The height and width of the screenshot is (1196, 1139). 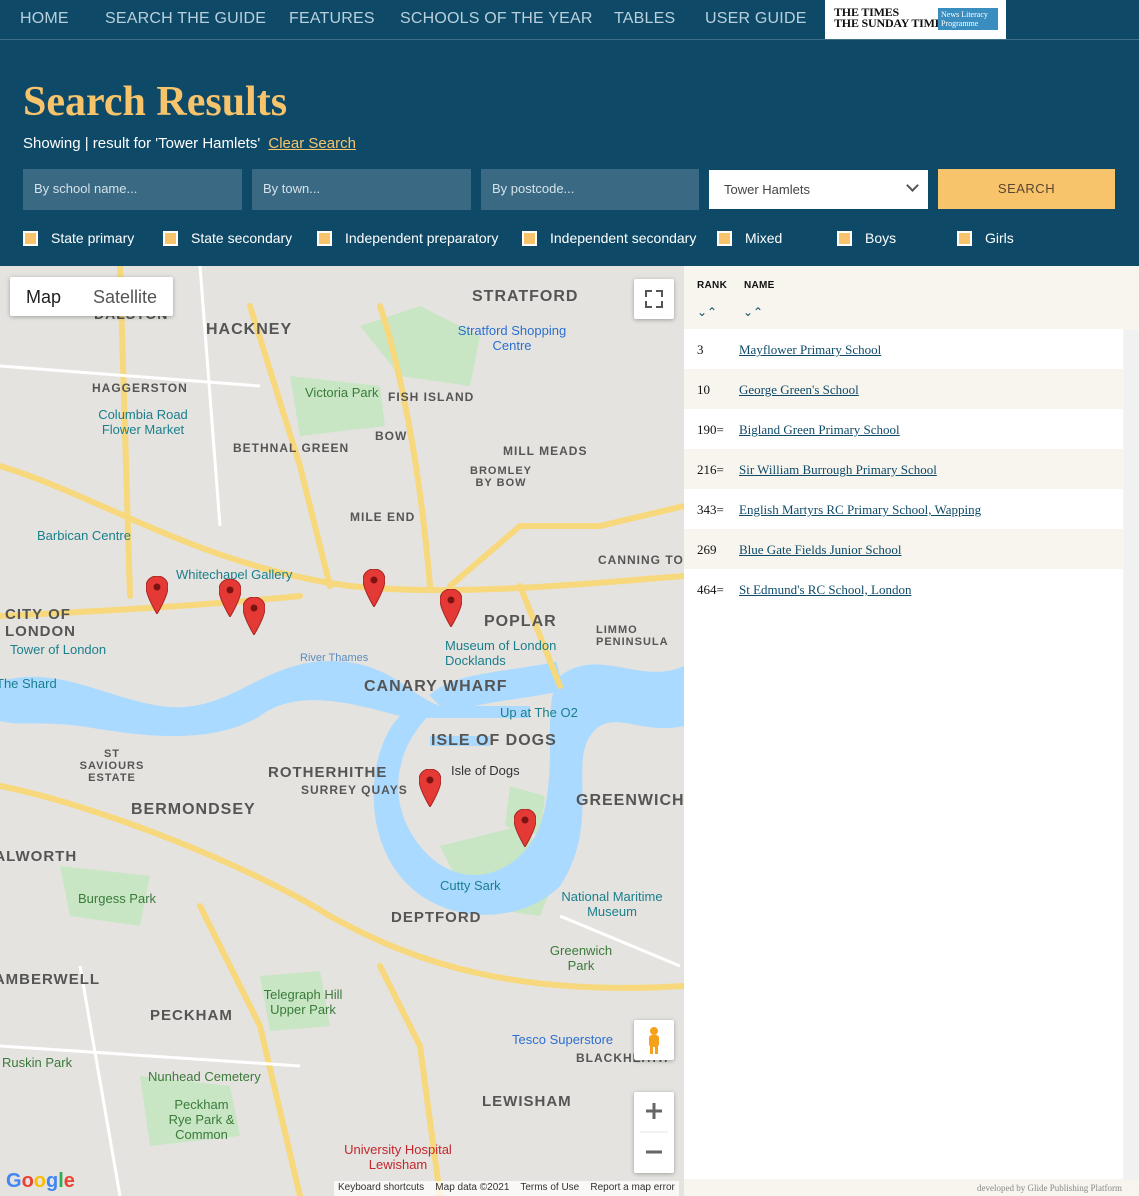 I want to click on map-label-walworth: WALWORTH, so click(x=39, y=856).